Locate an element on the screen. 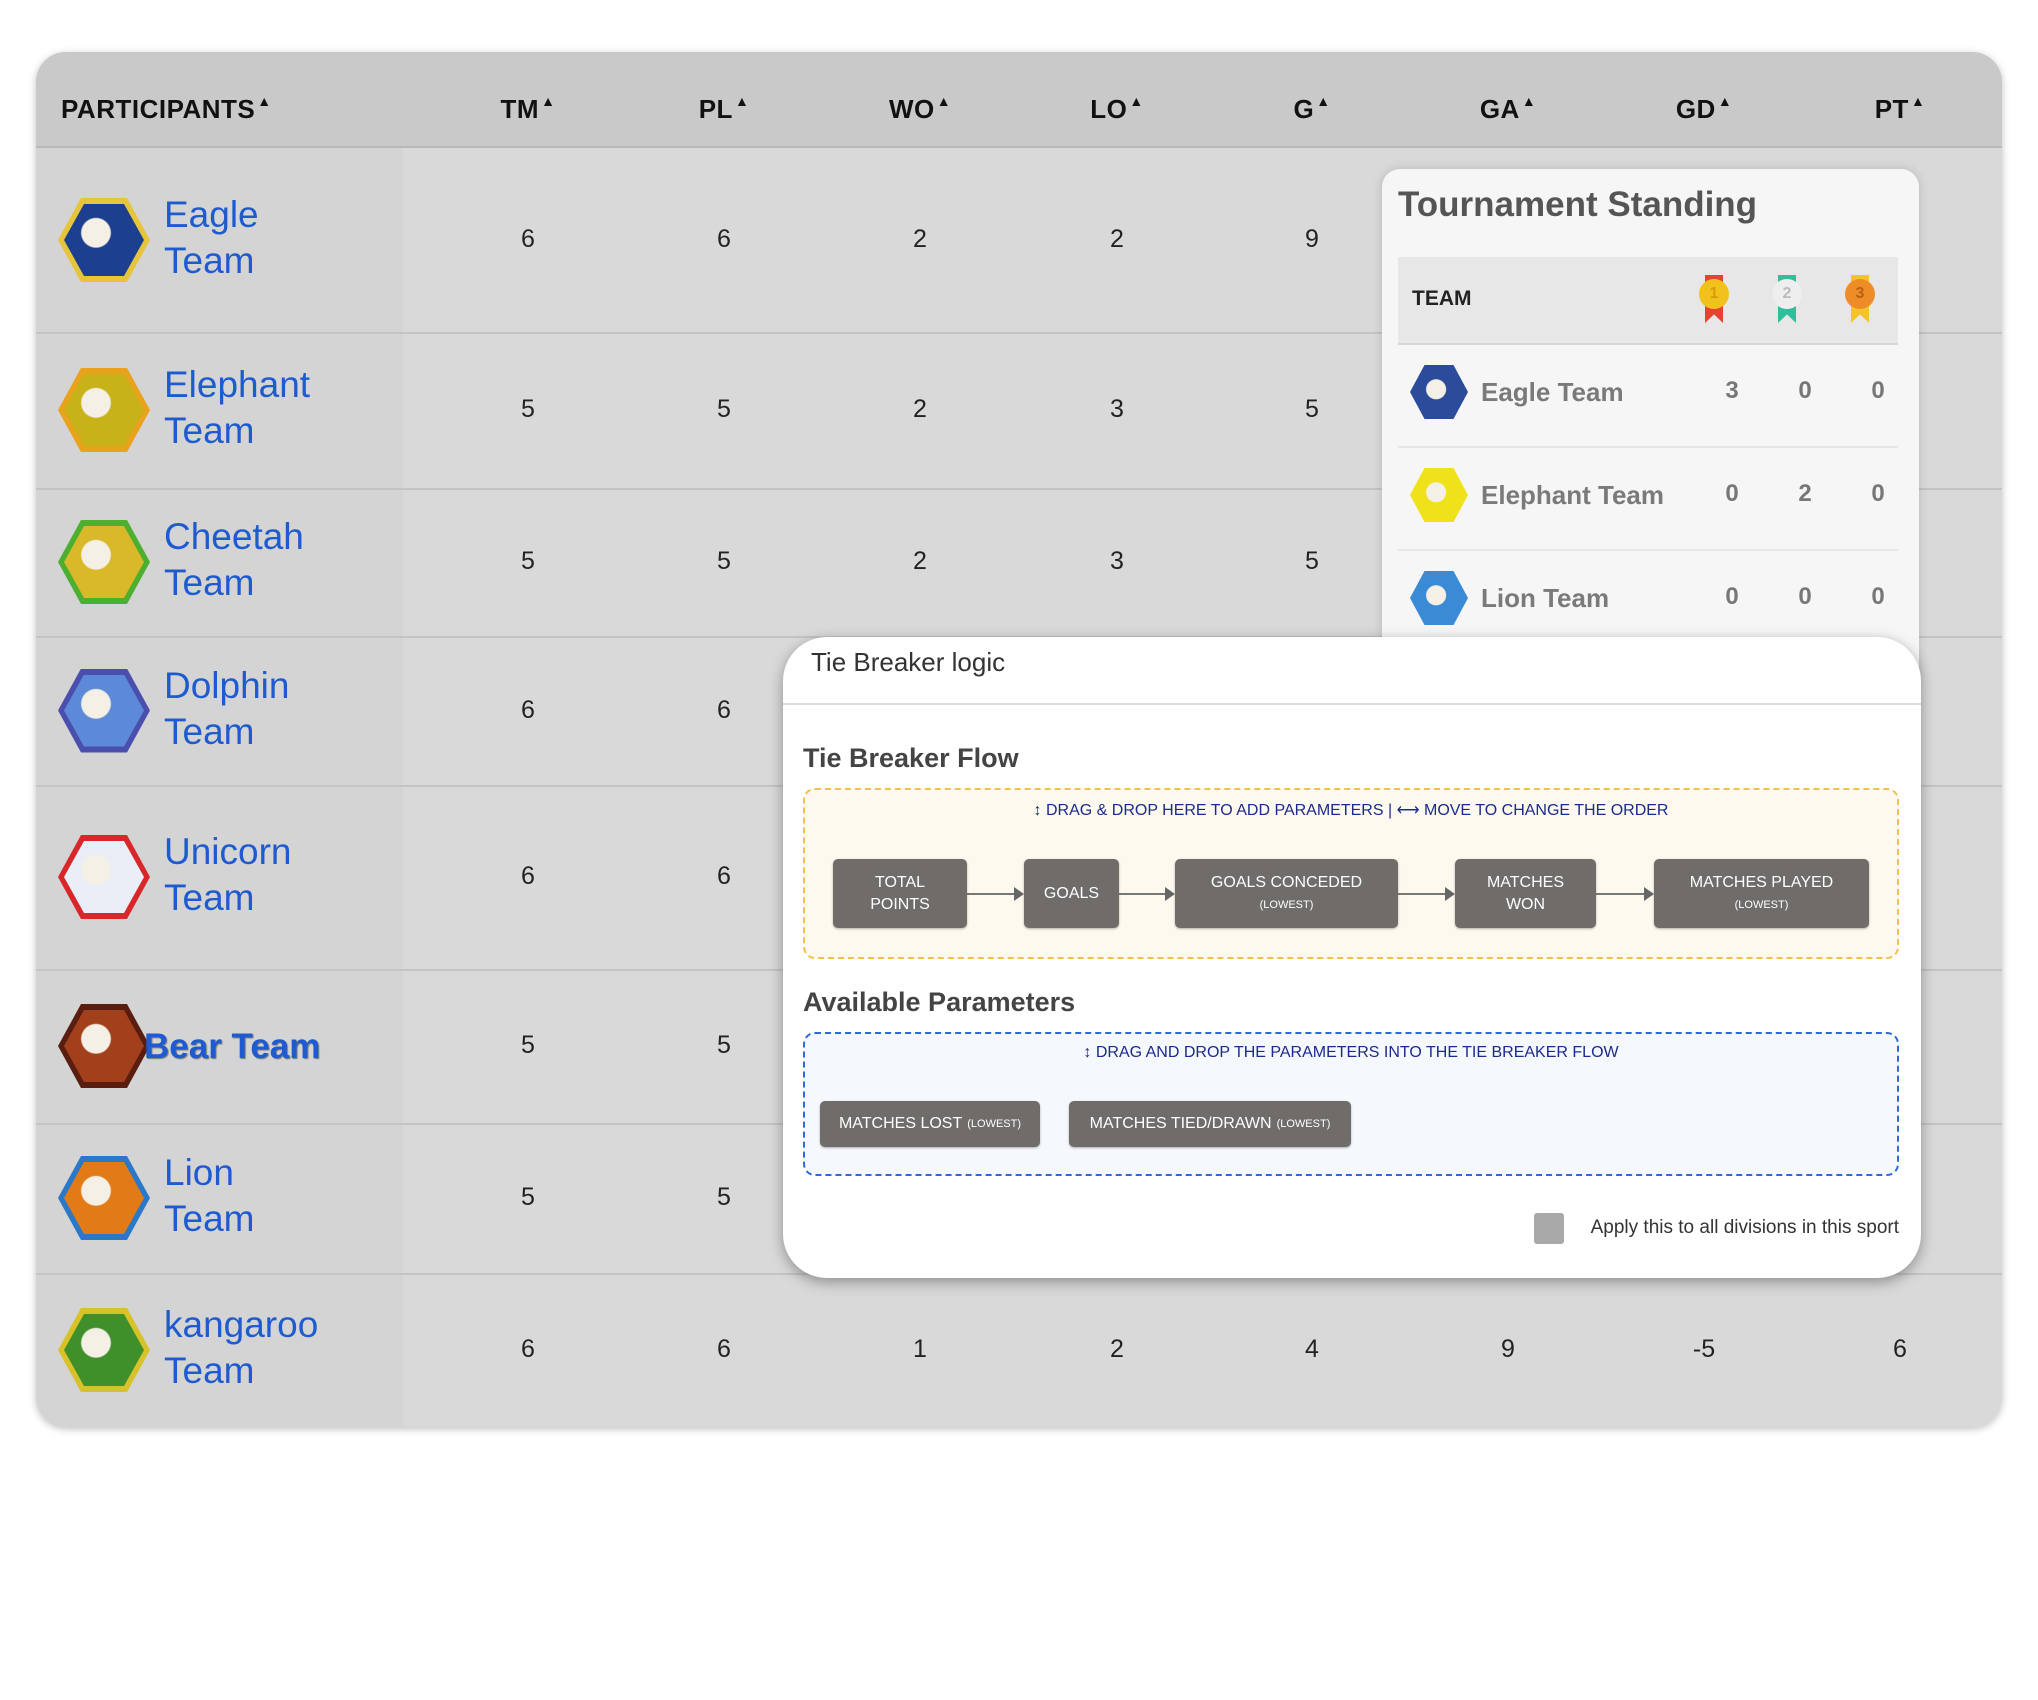  available-parameter-chip: MATCHES LOST (LOWEST) is located at coordinates (930, 1124).